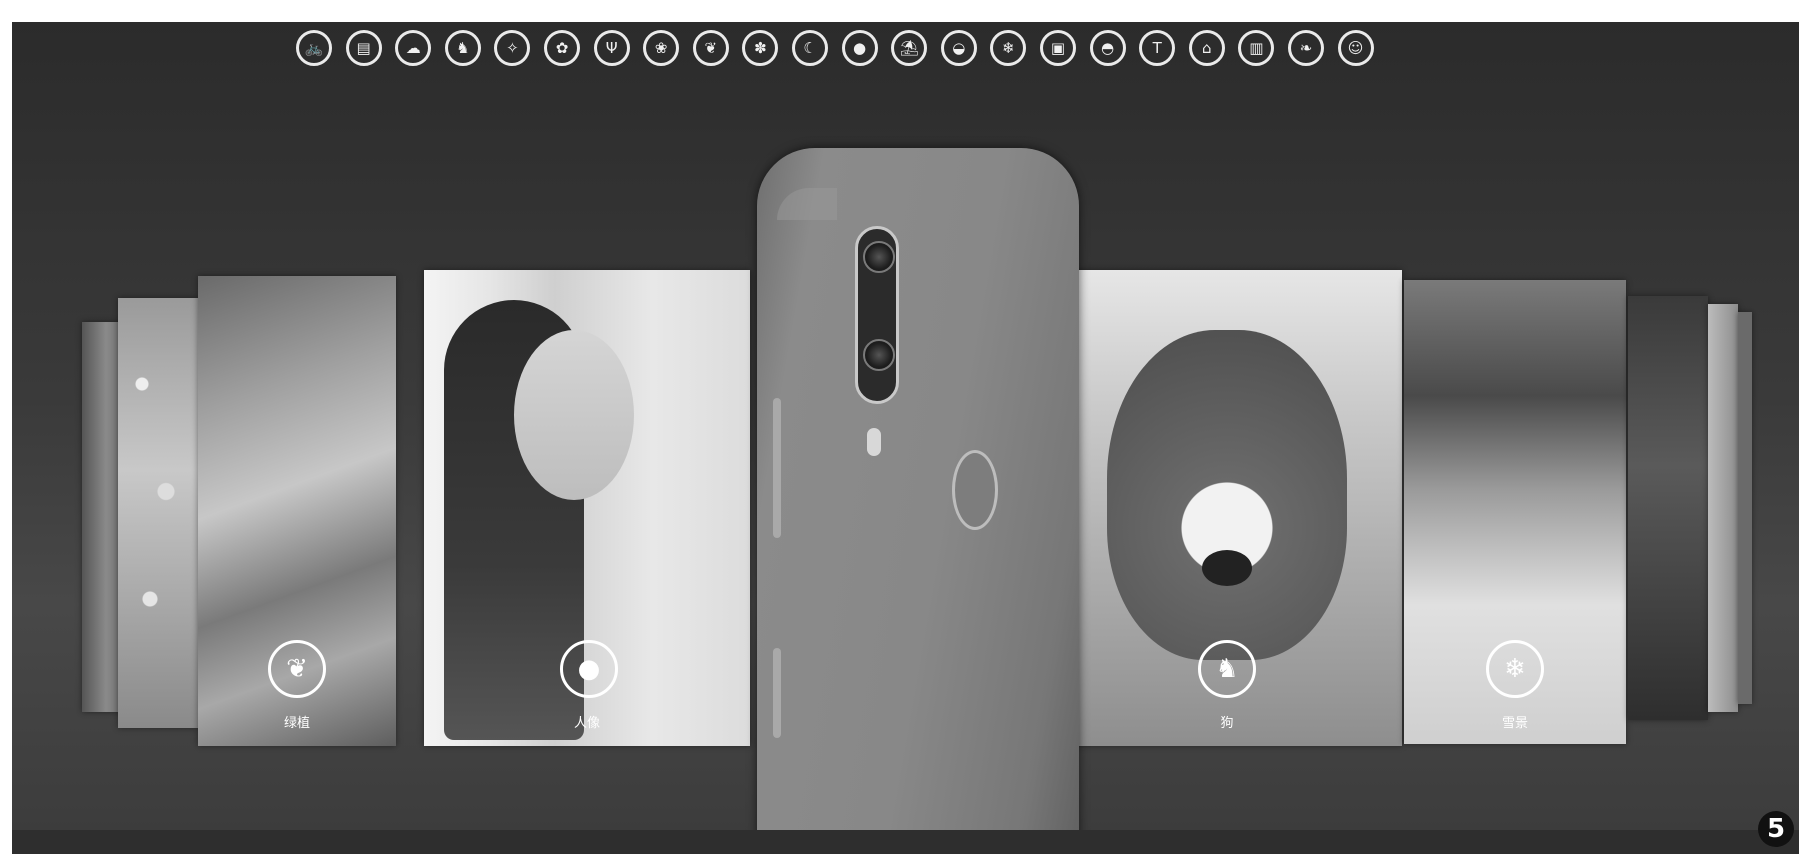 The width and height of the screenshot is (1799, 854). What do you see at coordinates (810, 48) in the screenshot?
I see `night-icon: ☾` at bounding box center [810, 48].